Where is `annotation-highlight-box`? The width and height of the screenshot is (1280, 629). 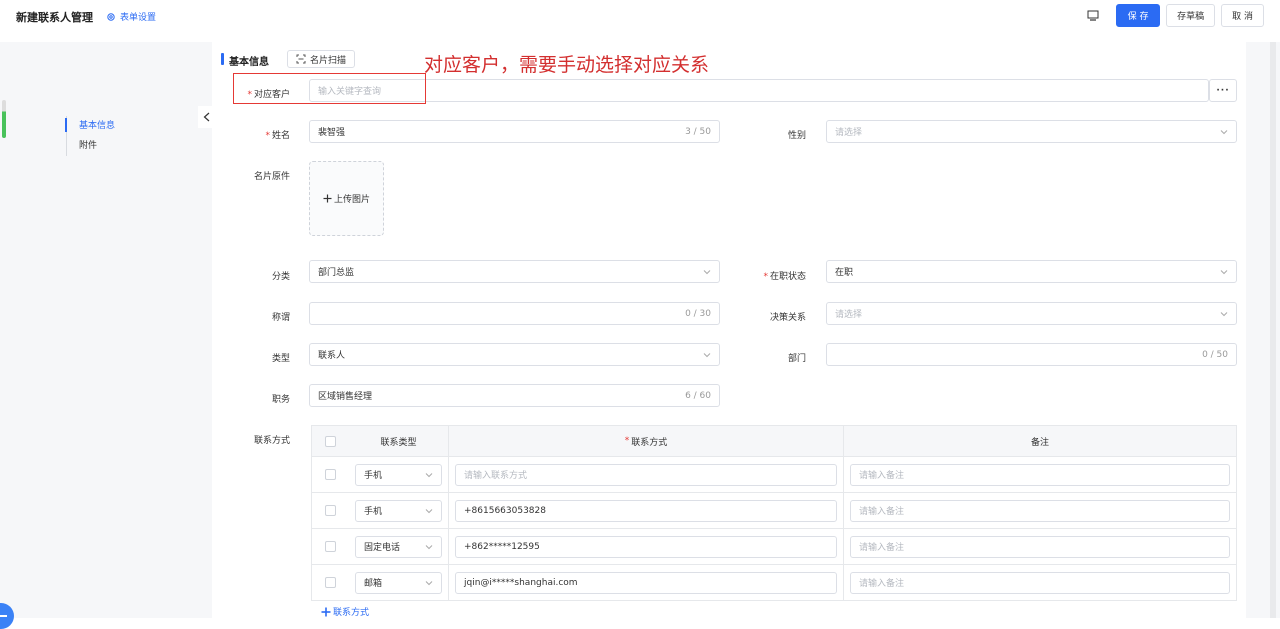
annotation-highlight-box is located at coordinates (329, 88).